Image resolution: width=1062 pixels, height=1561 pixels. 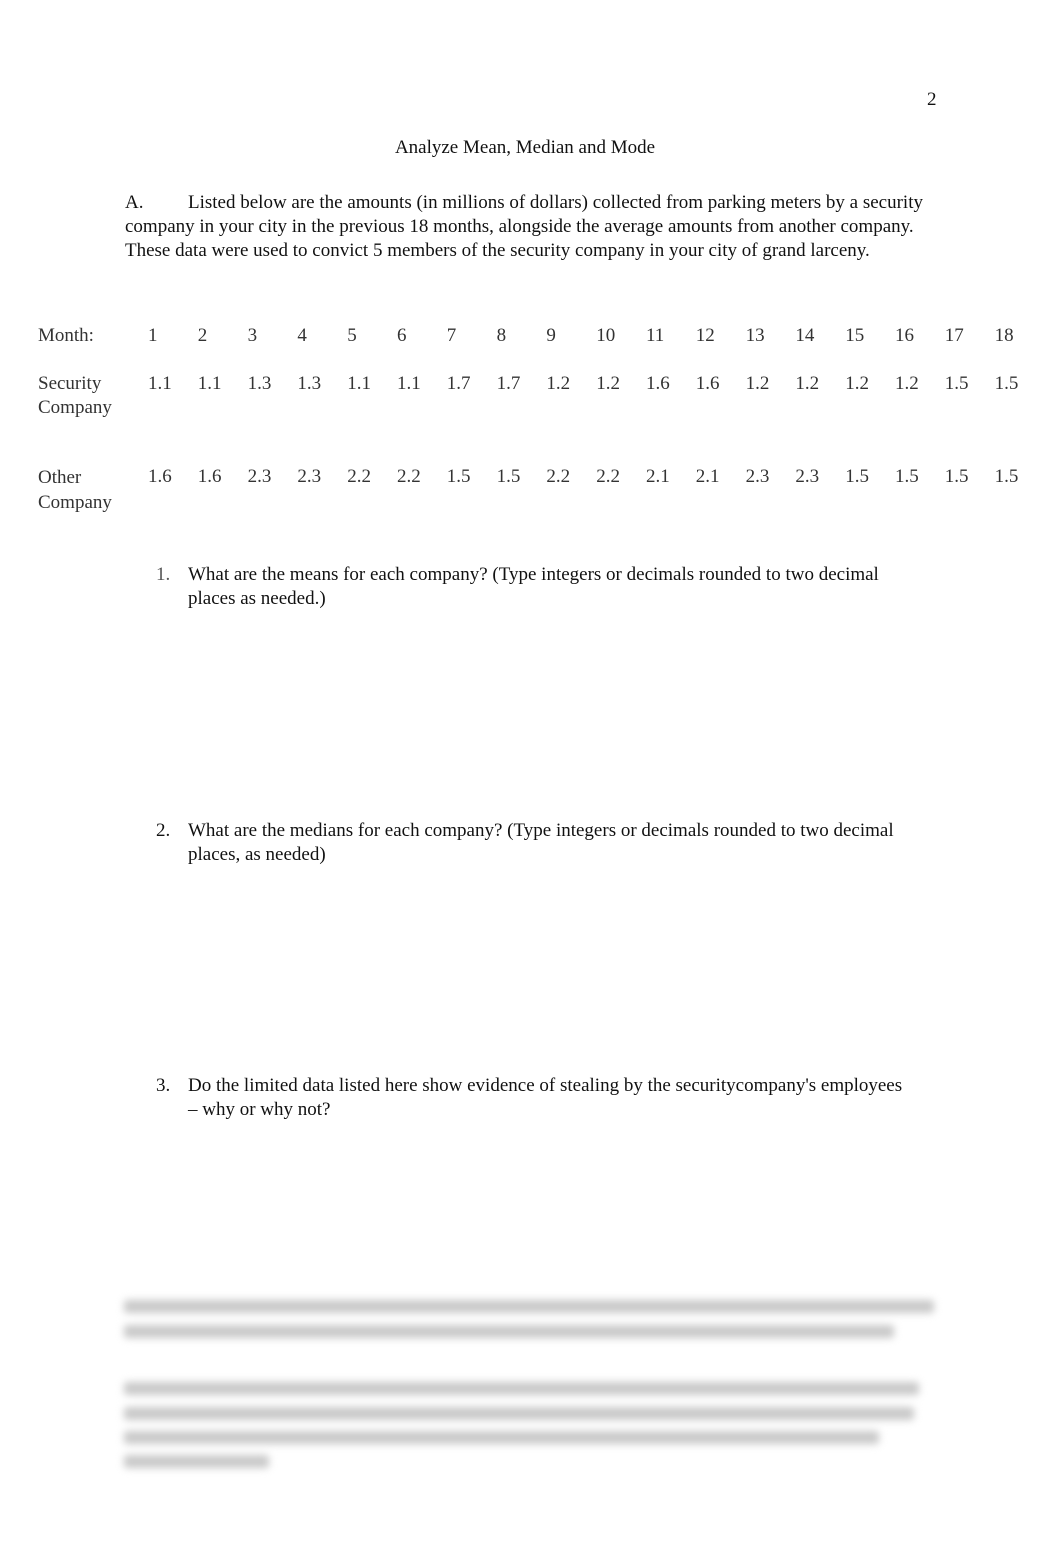 What do you see at coordinates (134, 202) in the screenshot?
I see `section-label: A.` at bounding box center [134, 202].